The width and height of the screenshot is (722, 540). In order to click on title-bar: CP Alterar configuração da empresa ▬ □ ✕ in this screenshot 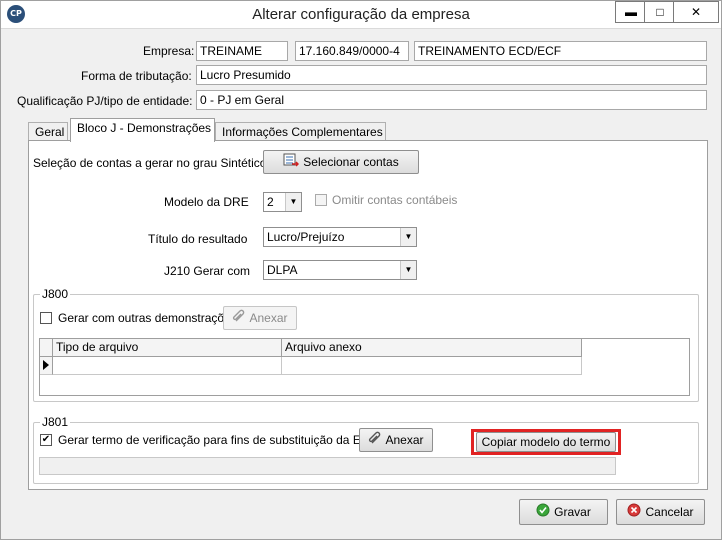, I will do `click(361, 15)`.